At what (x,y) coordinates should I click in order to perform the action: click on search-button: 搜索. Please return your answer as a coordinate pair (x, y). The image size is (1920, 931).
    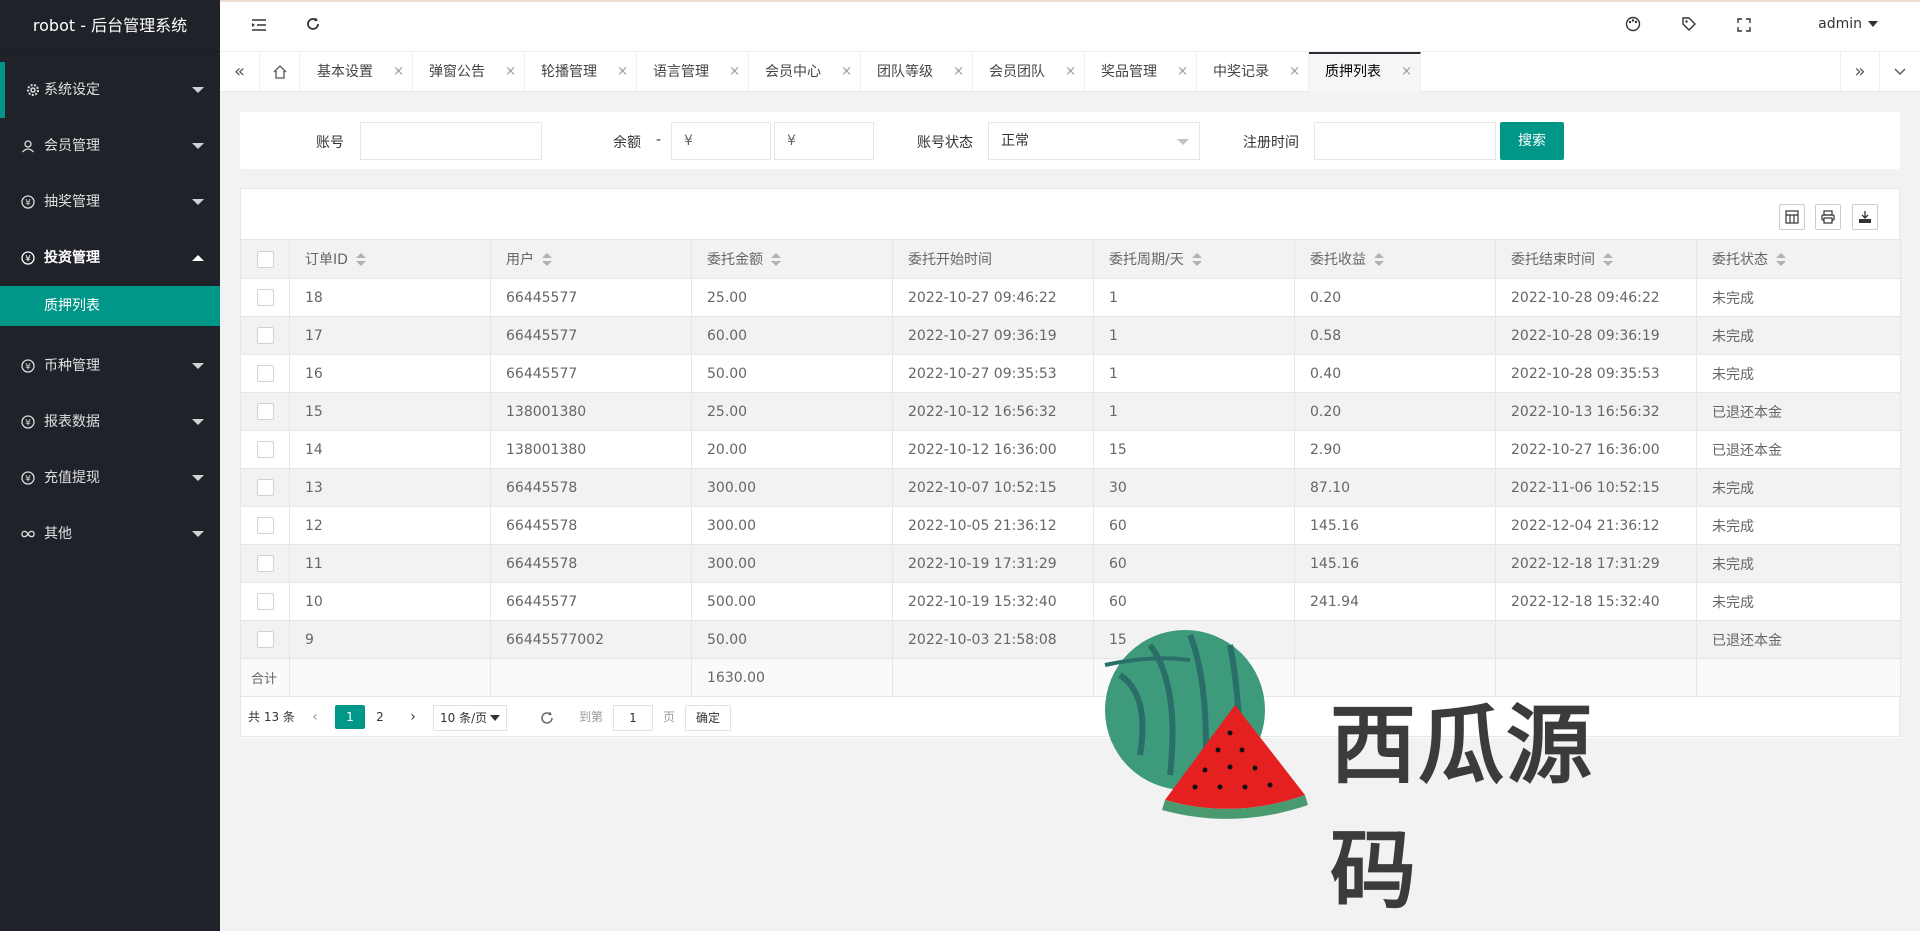
    Looking at the image, I should click on (1532, 141).